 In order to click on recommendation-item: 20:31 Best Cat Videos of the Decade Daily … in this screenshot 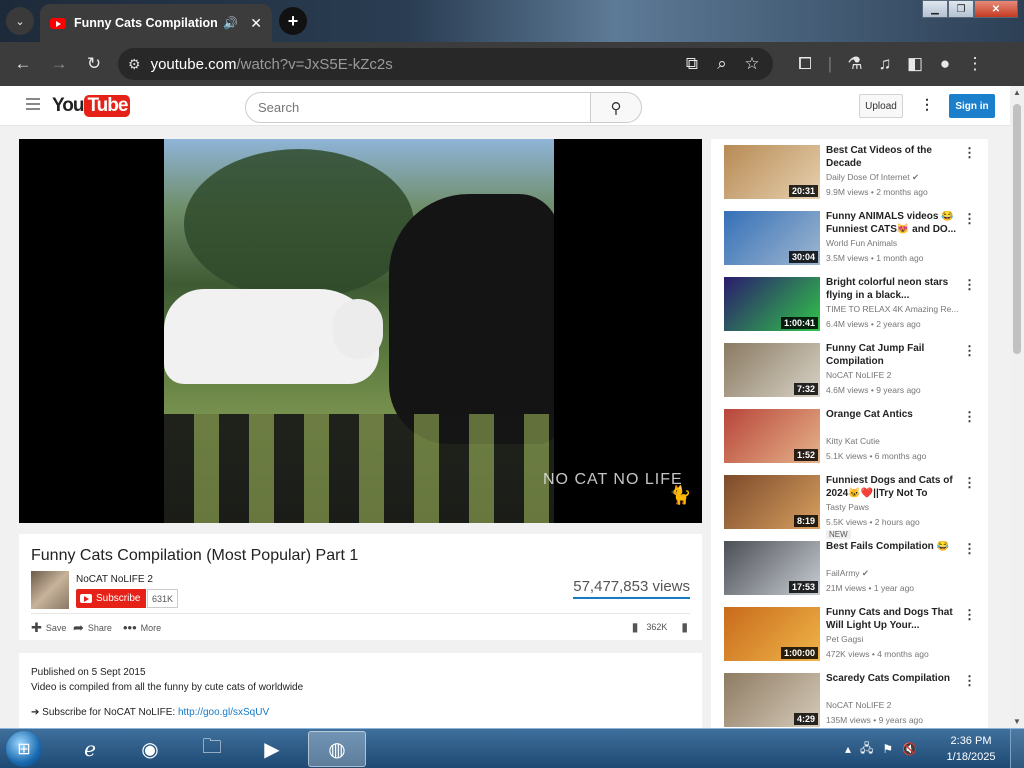, I will do `click(854, 175)`.